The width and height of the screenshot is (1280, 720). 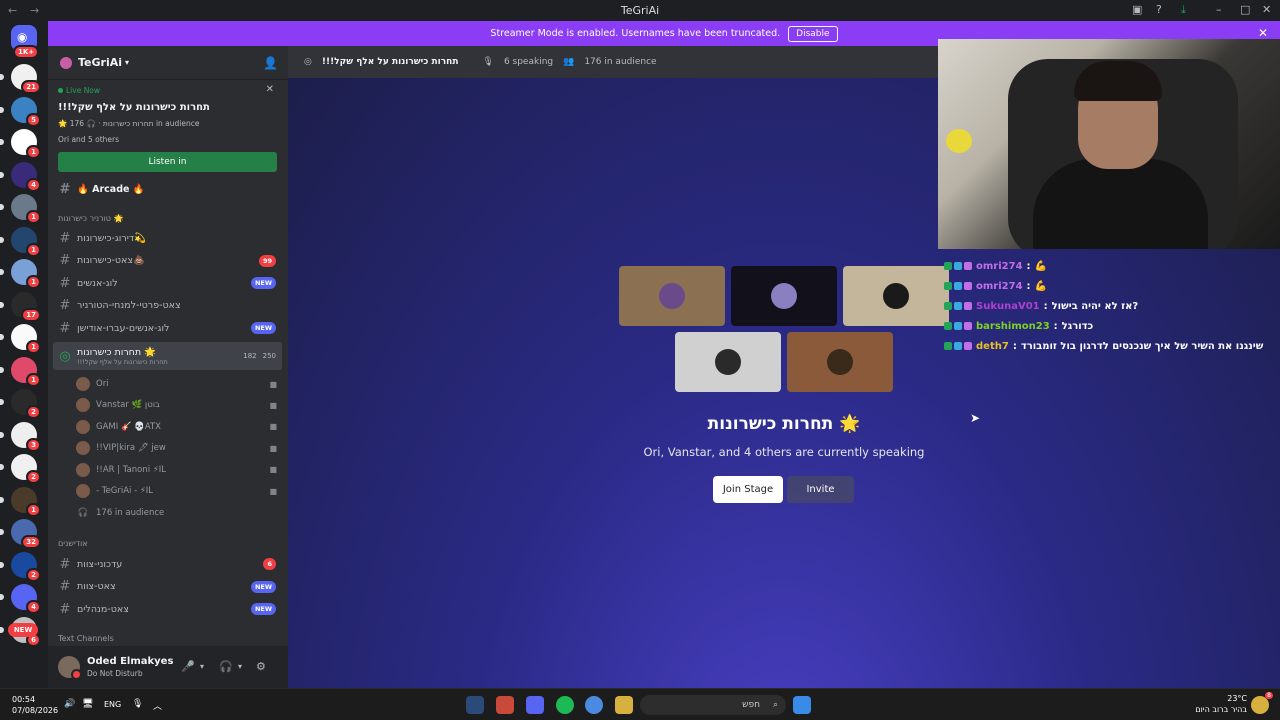 What do you see at coordinates (20, 274) in the screenshot?
I see `server-icon-6: 1` at bounding box center [20, 274].